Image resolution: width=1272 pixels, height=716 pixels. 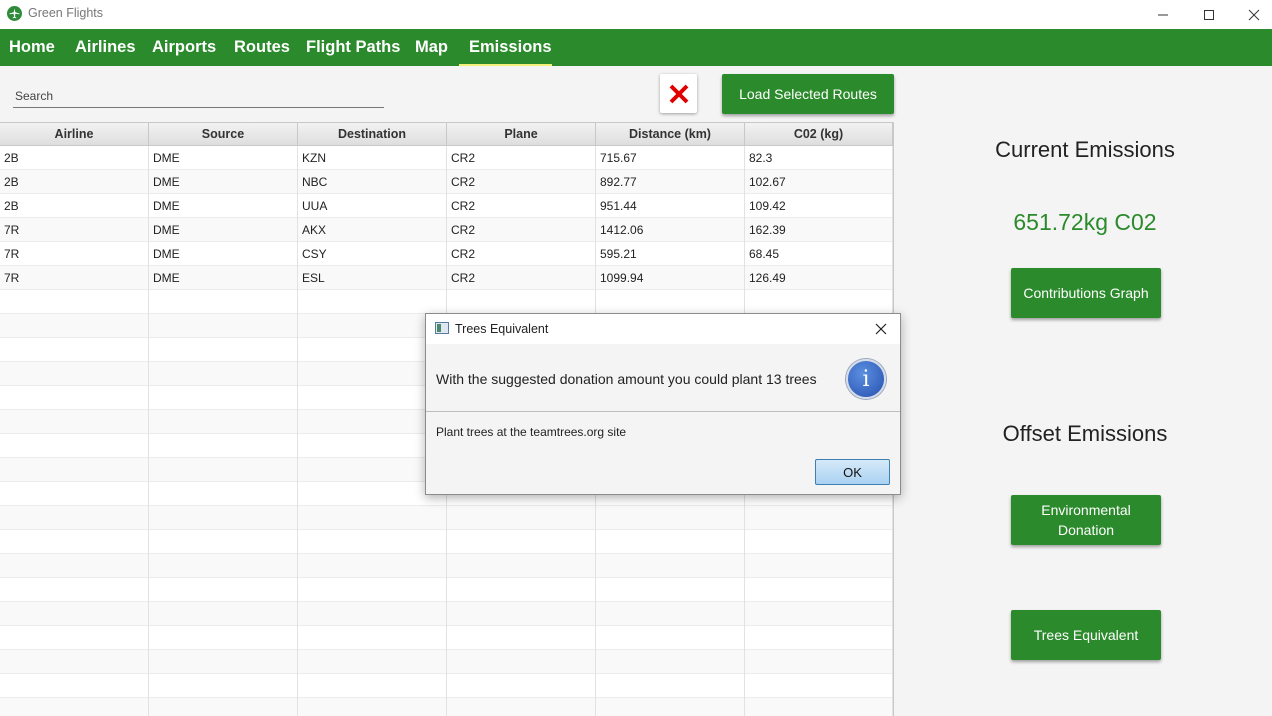 What do you see at coordinates (881, 329) in the screenshot?
I see `dialog-close-button` at bounding box center [881, 329].